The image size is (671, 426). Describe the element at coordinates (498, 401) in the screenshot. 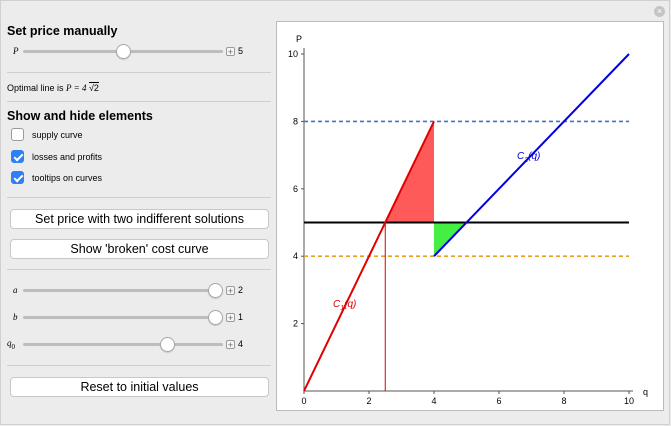

I see `x-tick-label: 6` at that location.